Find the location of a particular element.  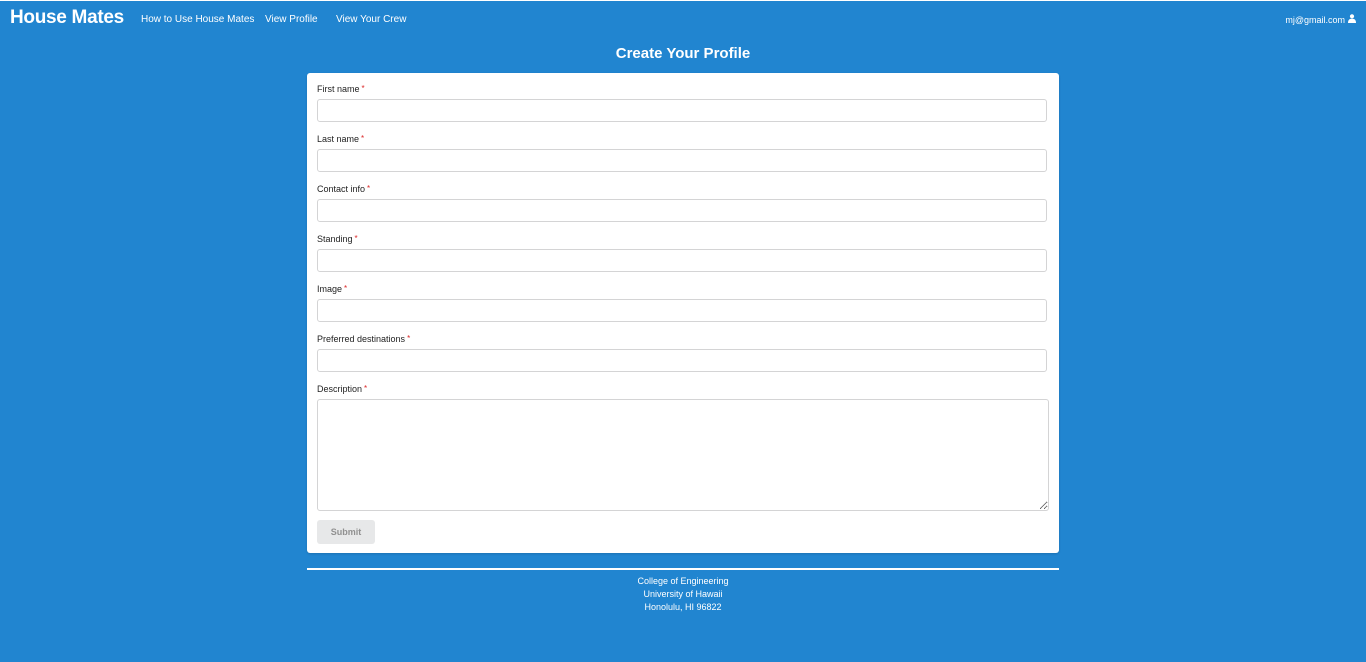

preferred-destinations-input is located at coordinates (682, 360).